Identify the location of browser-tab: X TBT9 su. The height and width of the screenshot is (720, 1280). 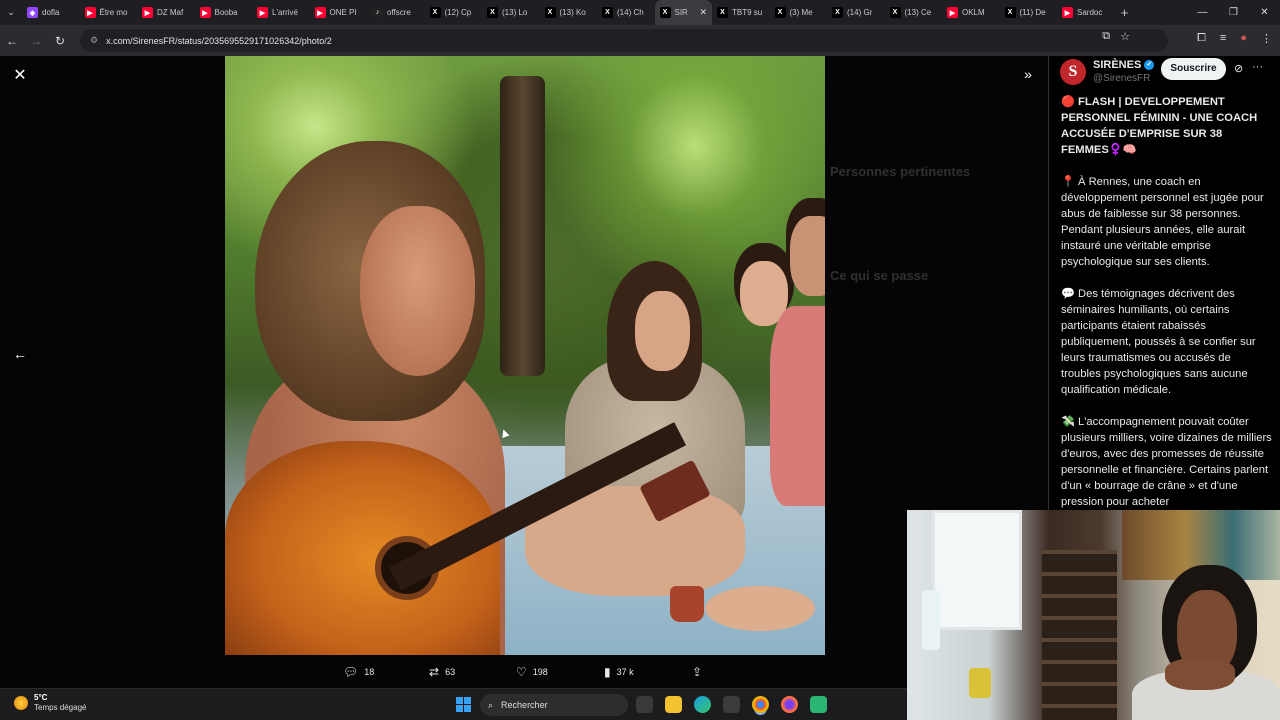
(741, 12).